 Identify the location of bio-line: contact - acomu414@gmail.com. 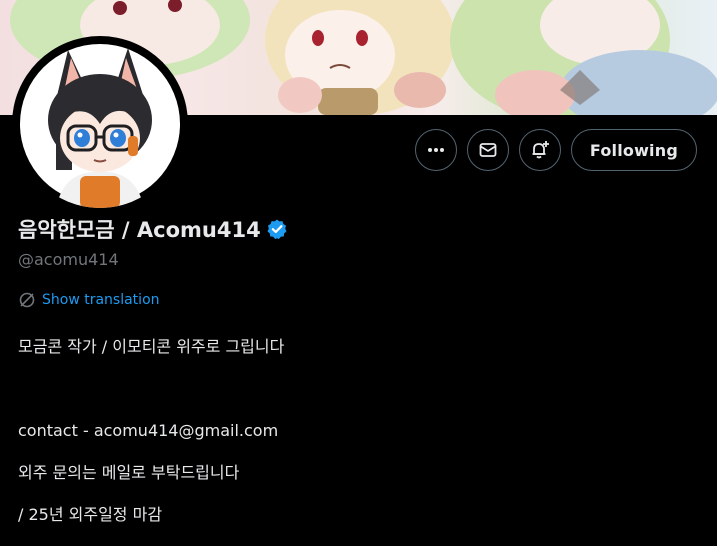
(148, 430).